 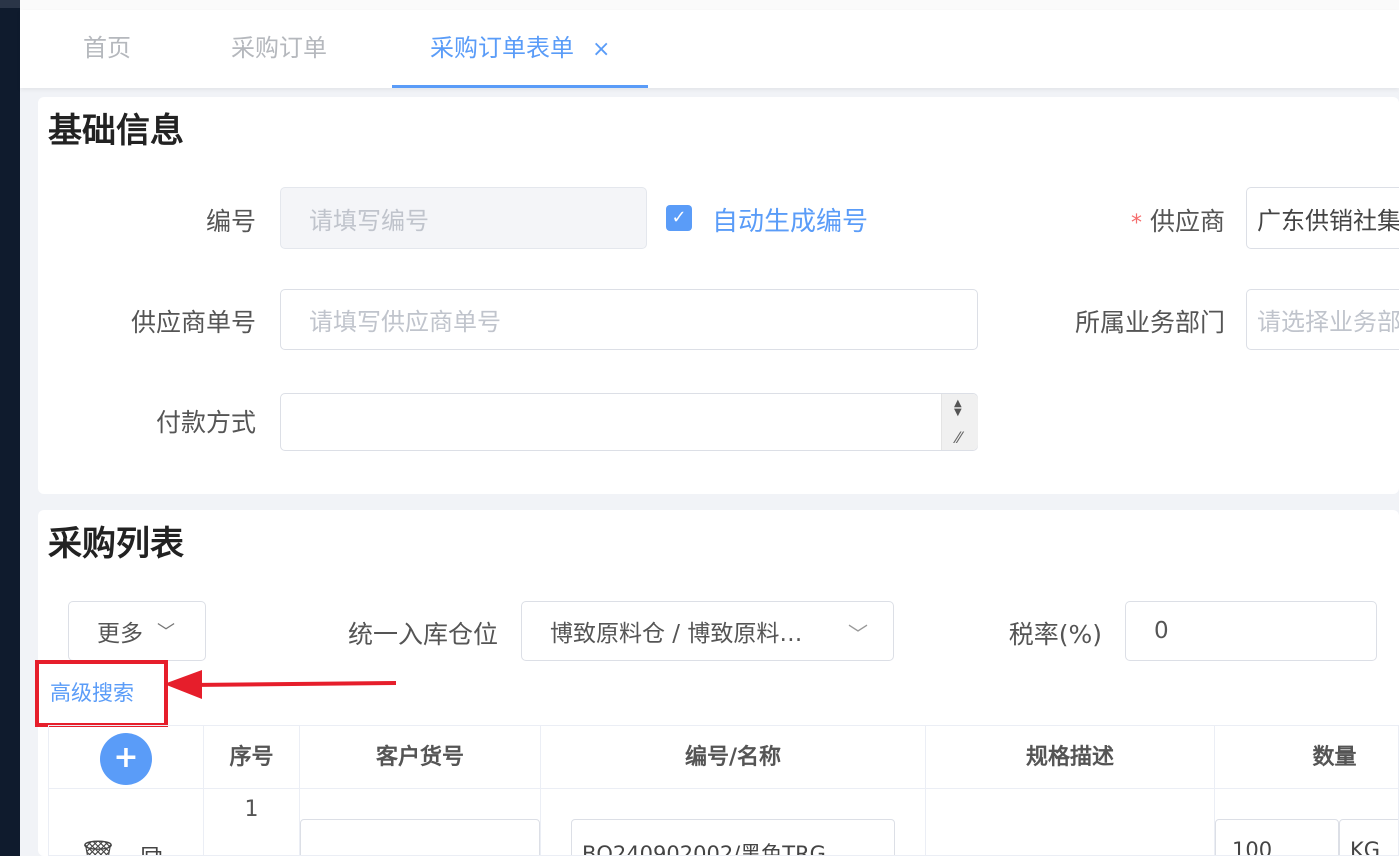 I want to click on annotation-arrow-icon, so click(x=280, y=684).